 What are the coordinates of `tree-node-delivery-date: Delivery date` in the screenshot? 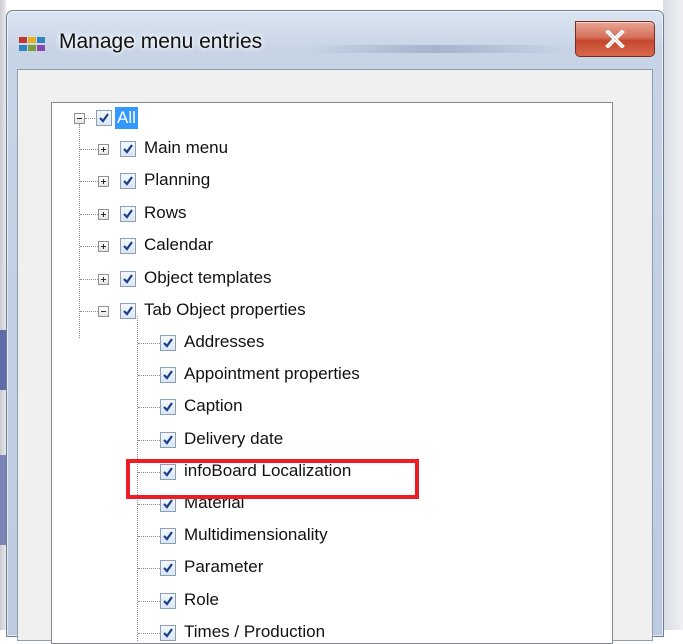 It's located at (282, 441).